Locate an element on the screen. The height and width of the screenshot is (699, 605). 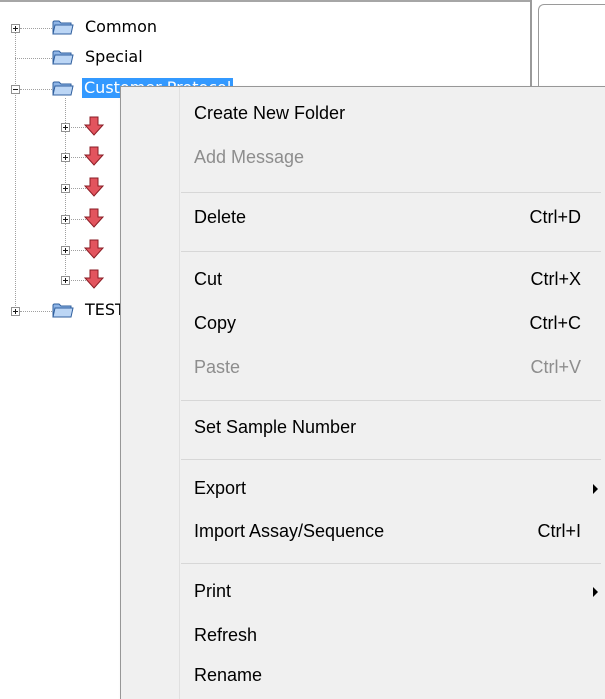
menu-item-label: Delete is located at coordinates (220, 217).